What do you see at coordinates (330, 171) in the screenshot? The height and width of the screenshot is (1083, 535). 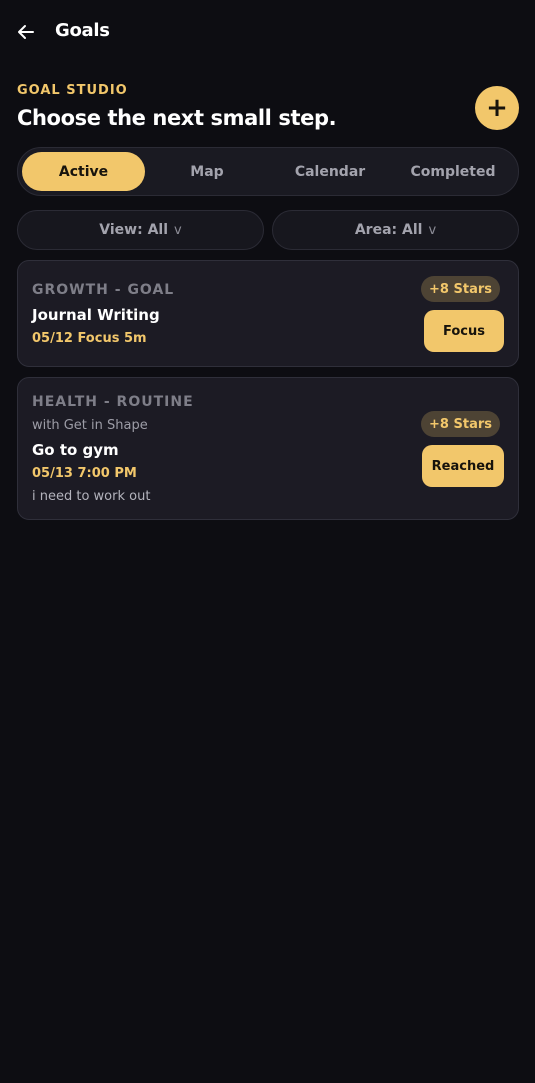 I see `tab-calendar: Calendar` at bounding box center [330, 171].